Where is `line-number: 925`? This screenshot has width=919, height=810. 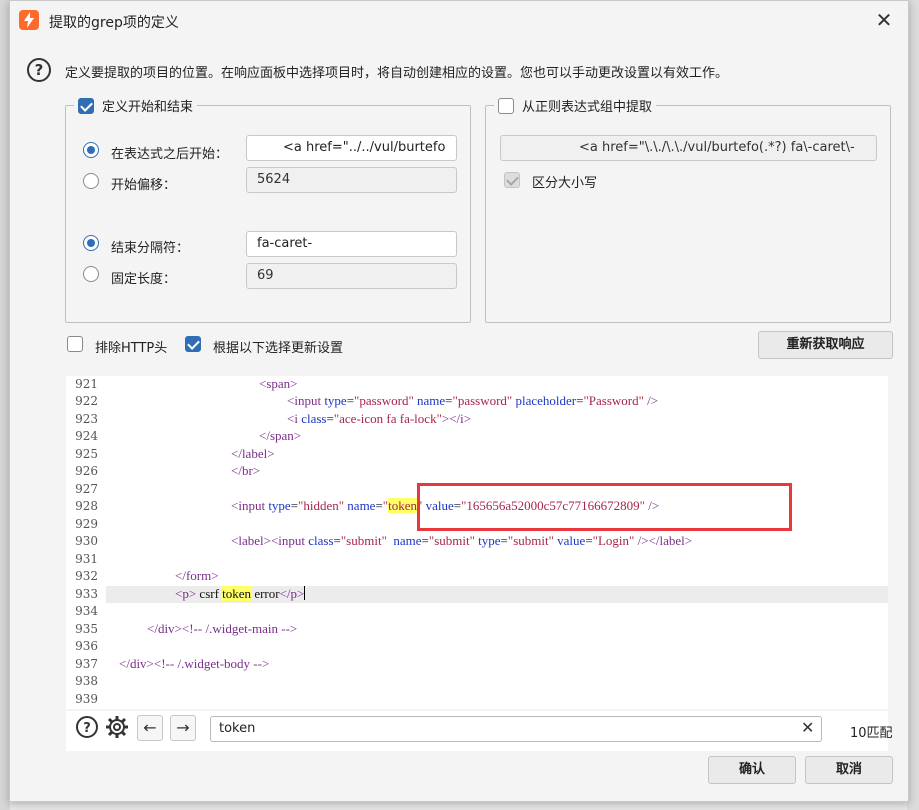 line-number: 925 is located at coordinates (86, 454).